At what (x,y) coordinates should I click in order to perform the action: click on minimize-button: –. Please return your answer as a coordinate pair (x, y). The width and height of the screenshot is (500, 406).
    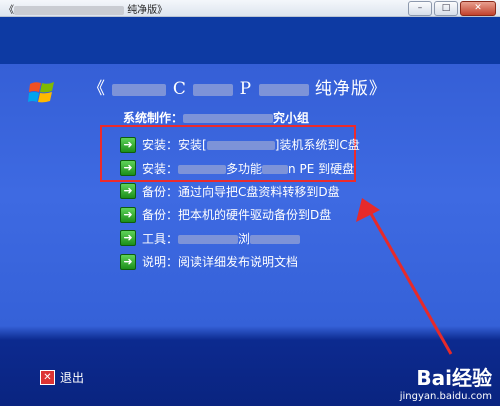
    Looking at the image, I should click on (420, 8).